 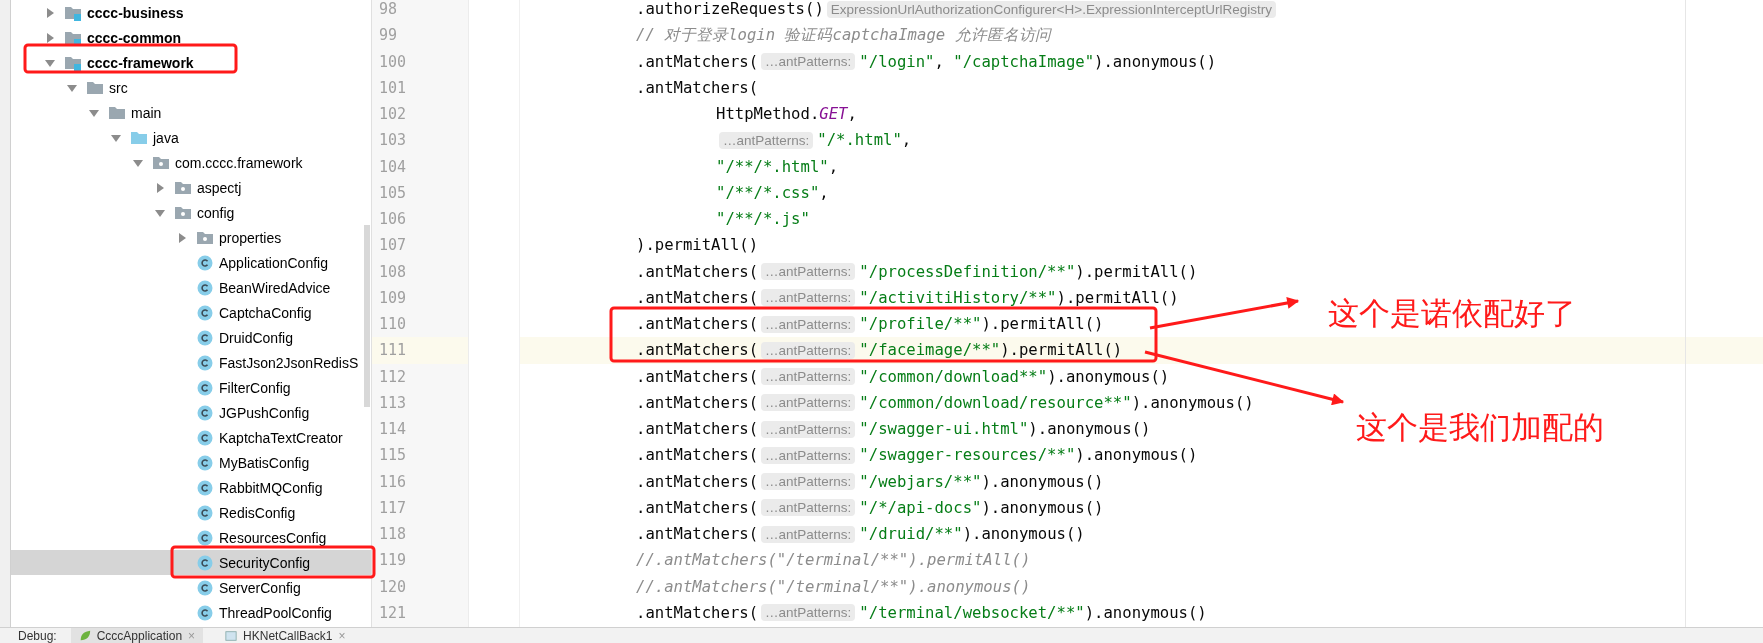 I want to click on tree-item: properties, so click(x=191, y=237).